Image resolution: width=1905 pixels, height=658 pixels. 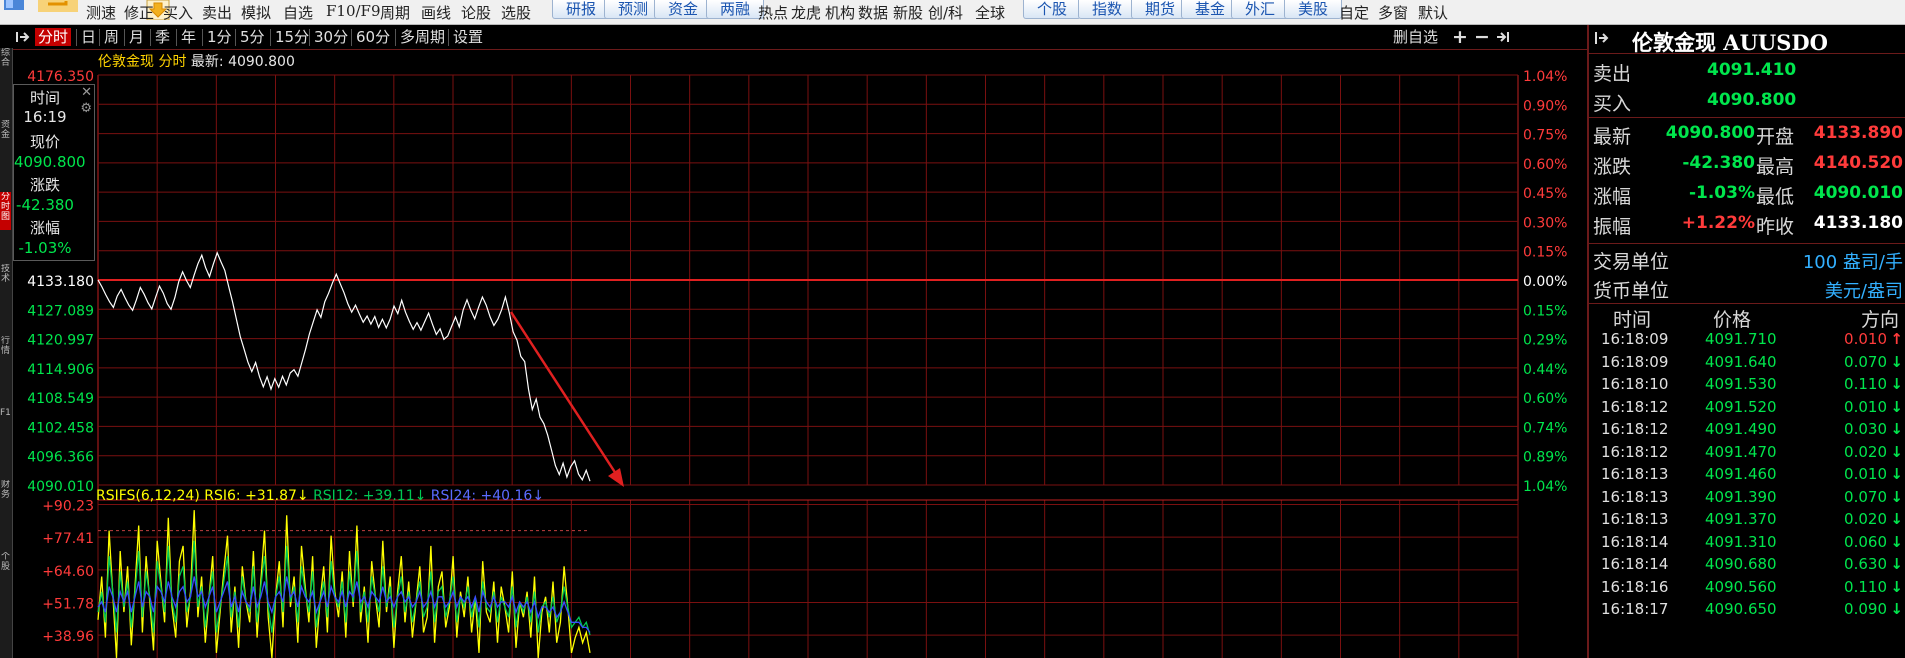 I want to click on tick-price: 4091.390, so click(x=1741, y=496).